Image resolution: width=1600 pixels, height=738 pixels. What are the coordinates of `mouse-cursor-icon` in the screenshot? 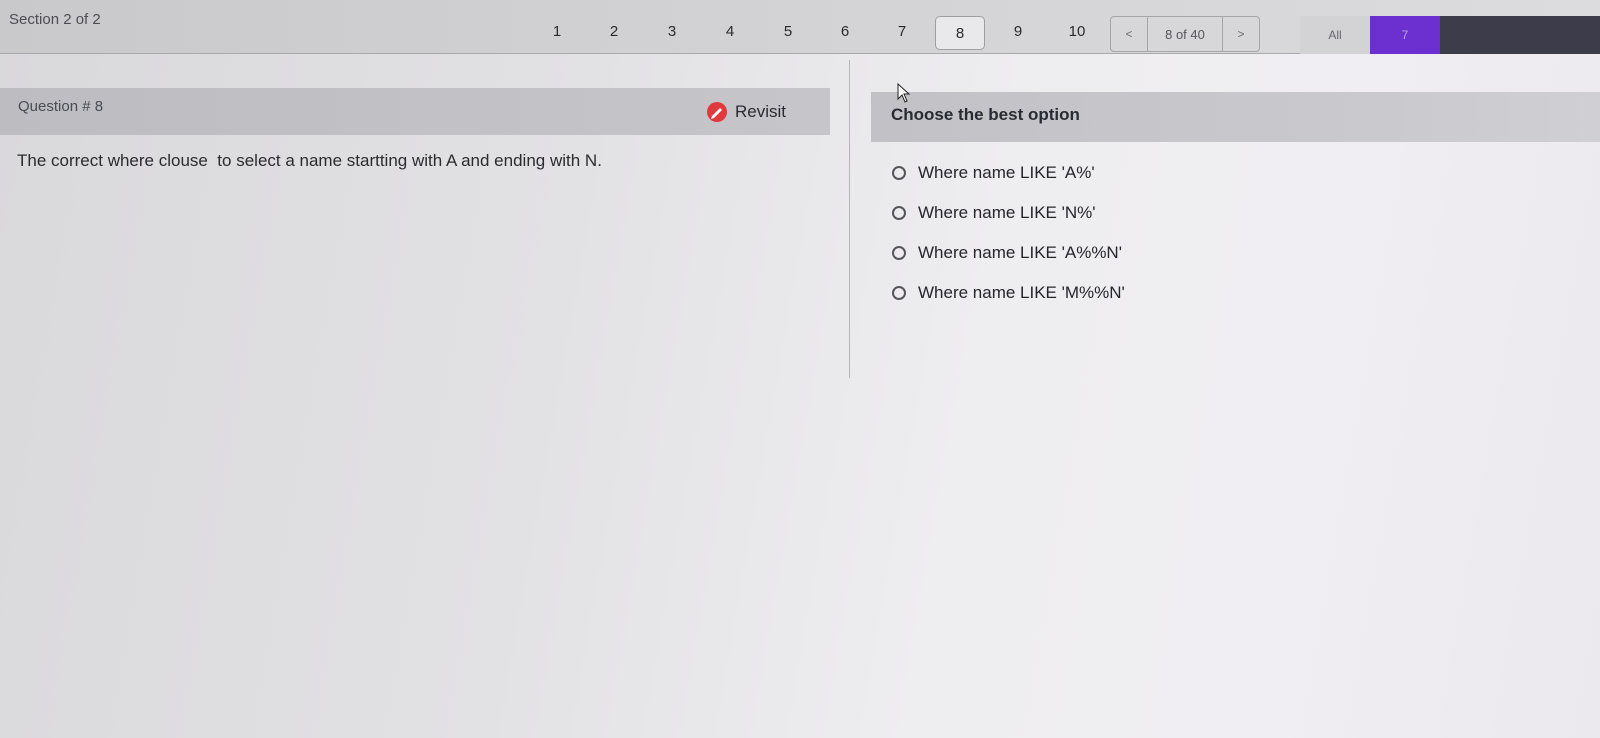 It's located at (904, 93).